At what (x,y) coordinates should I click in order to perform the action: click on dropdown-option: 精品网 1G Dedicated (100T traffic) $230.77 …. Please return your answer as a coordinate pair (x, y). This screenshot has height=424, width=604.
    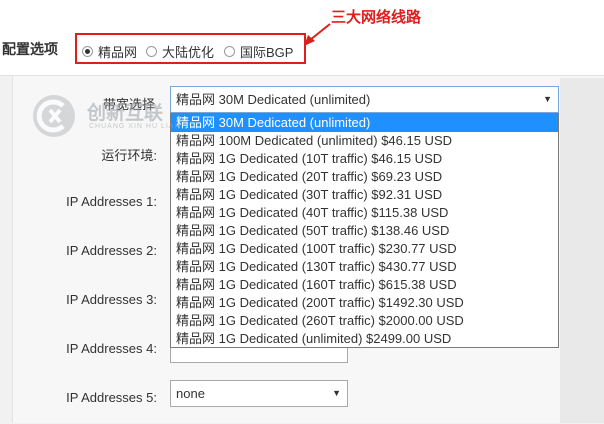
    Looking at the image, I should click on (364, 249).